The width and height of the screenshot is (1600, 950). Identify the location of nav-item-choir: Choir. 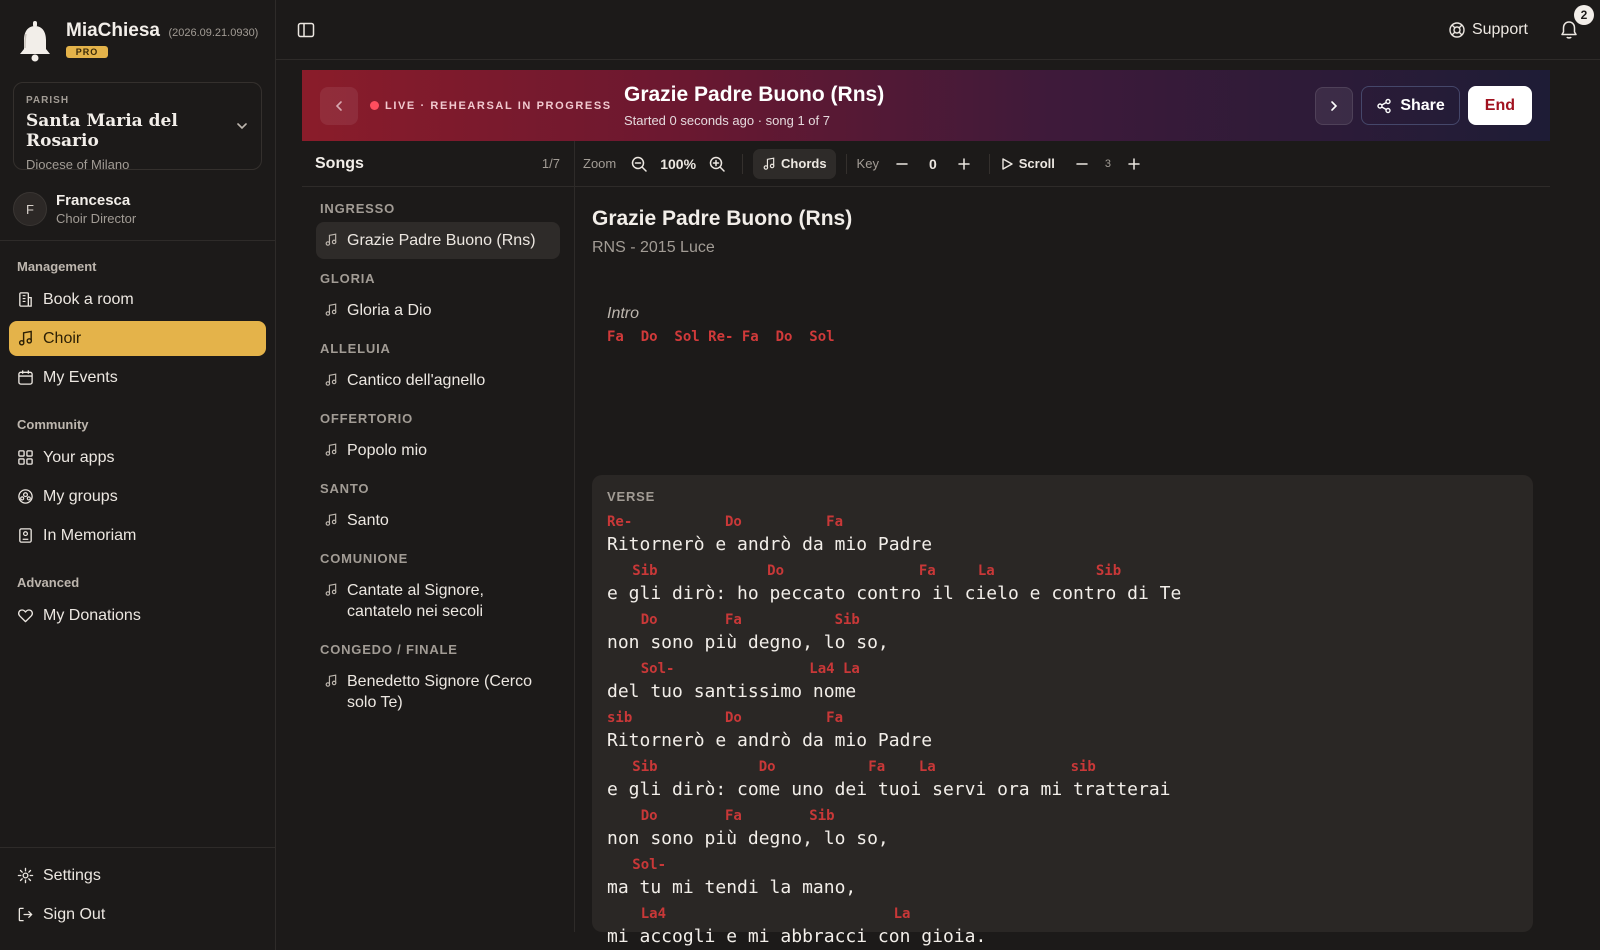
(137, 338).